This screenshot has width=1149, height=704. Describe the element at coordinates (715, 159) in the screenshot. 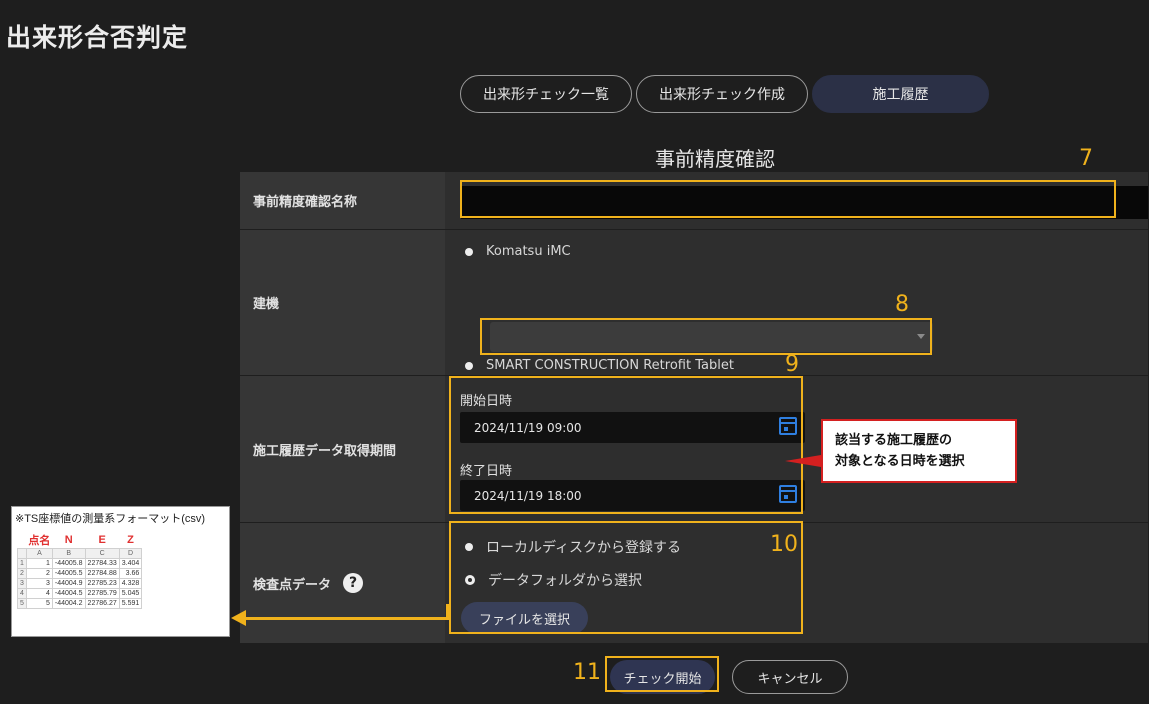

I see `panel-title: 事前精度確認` at that location.